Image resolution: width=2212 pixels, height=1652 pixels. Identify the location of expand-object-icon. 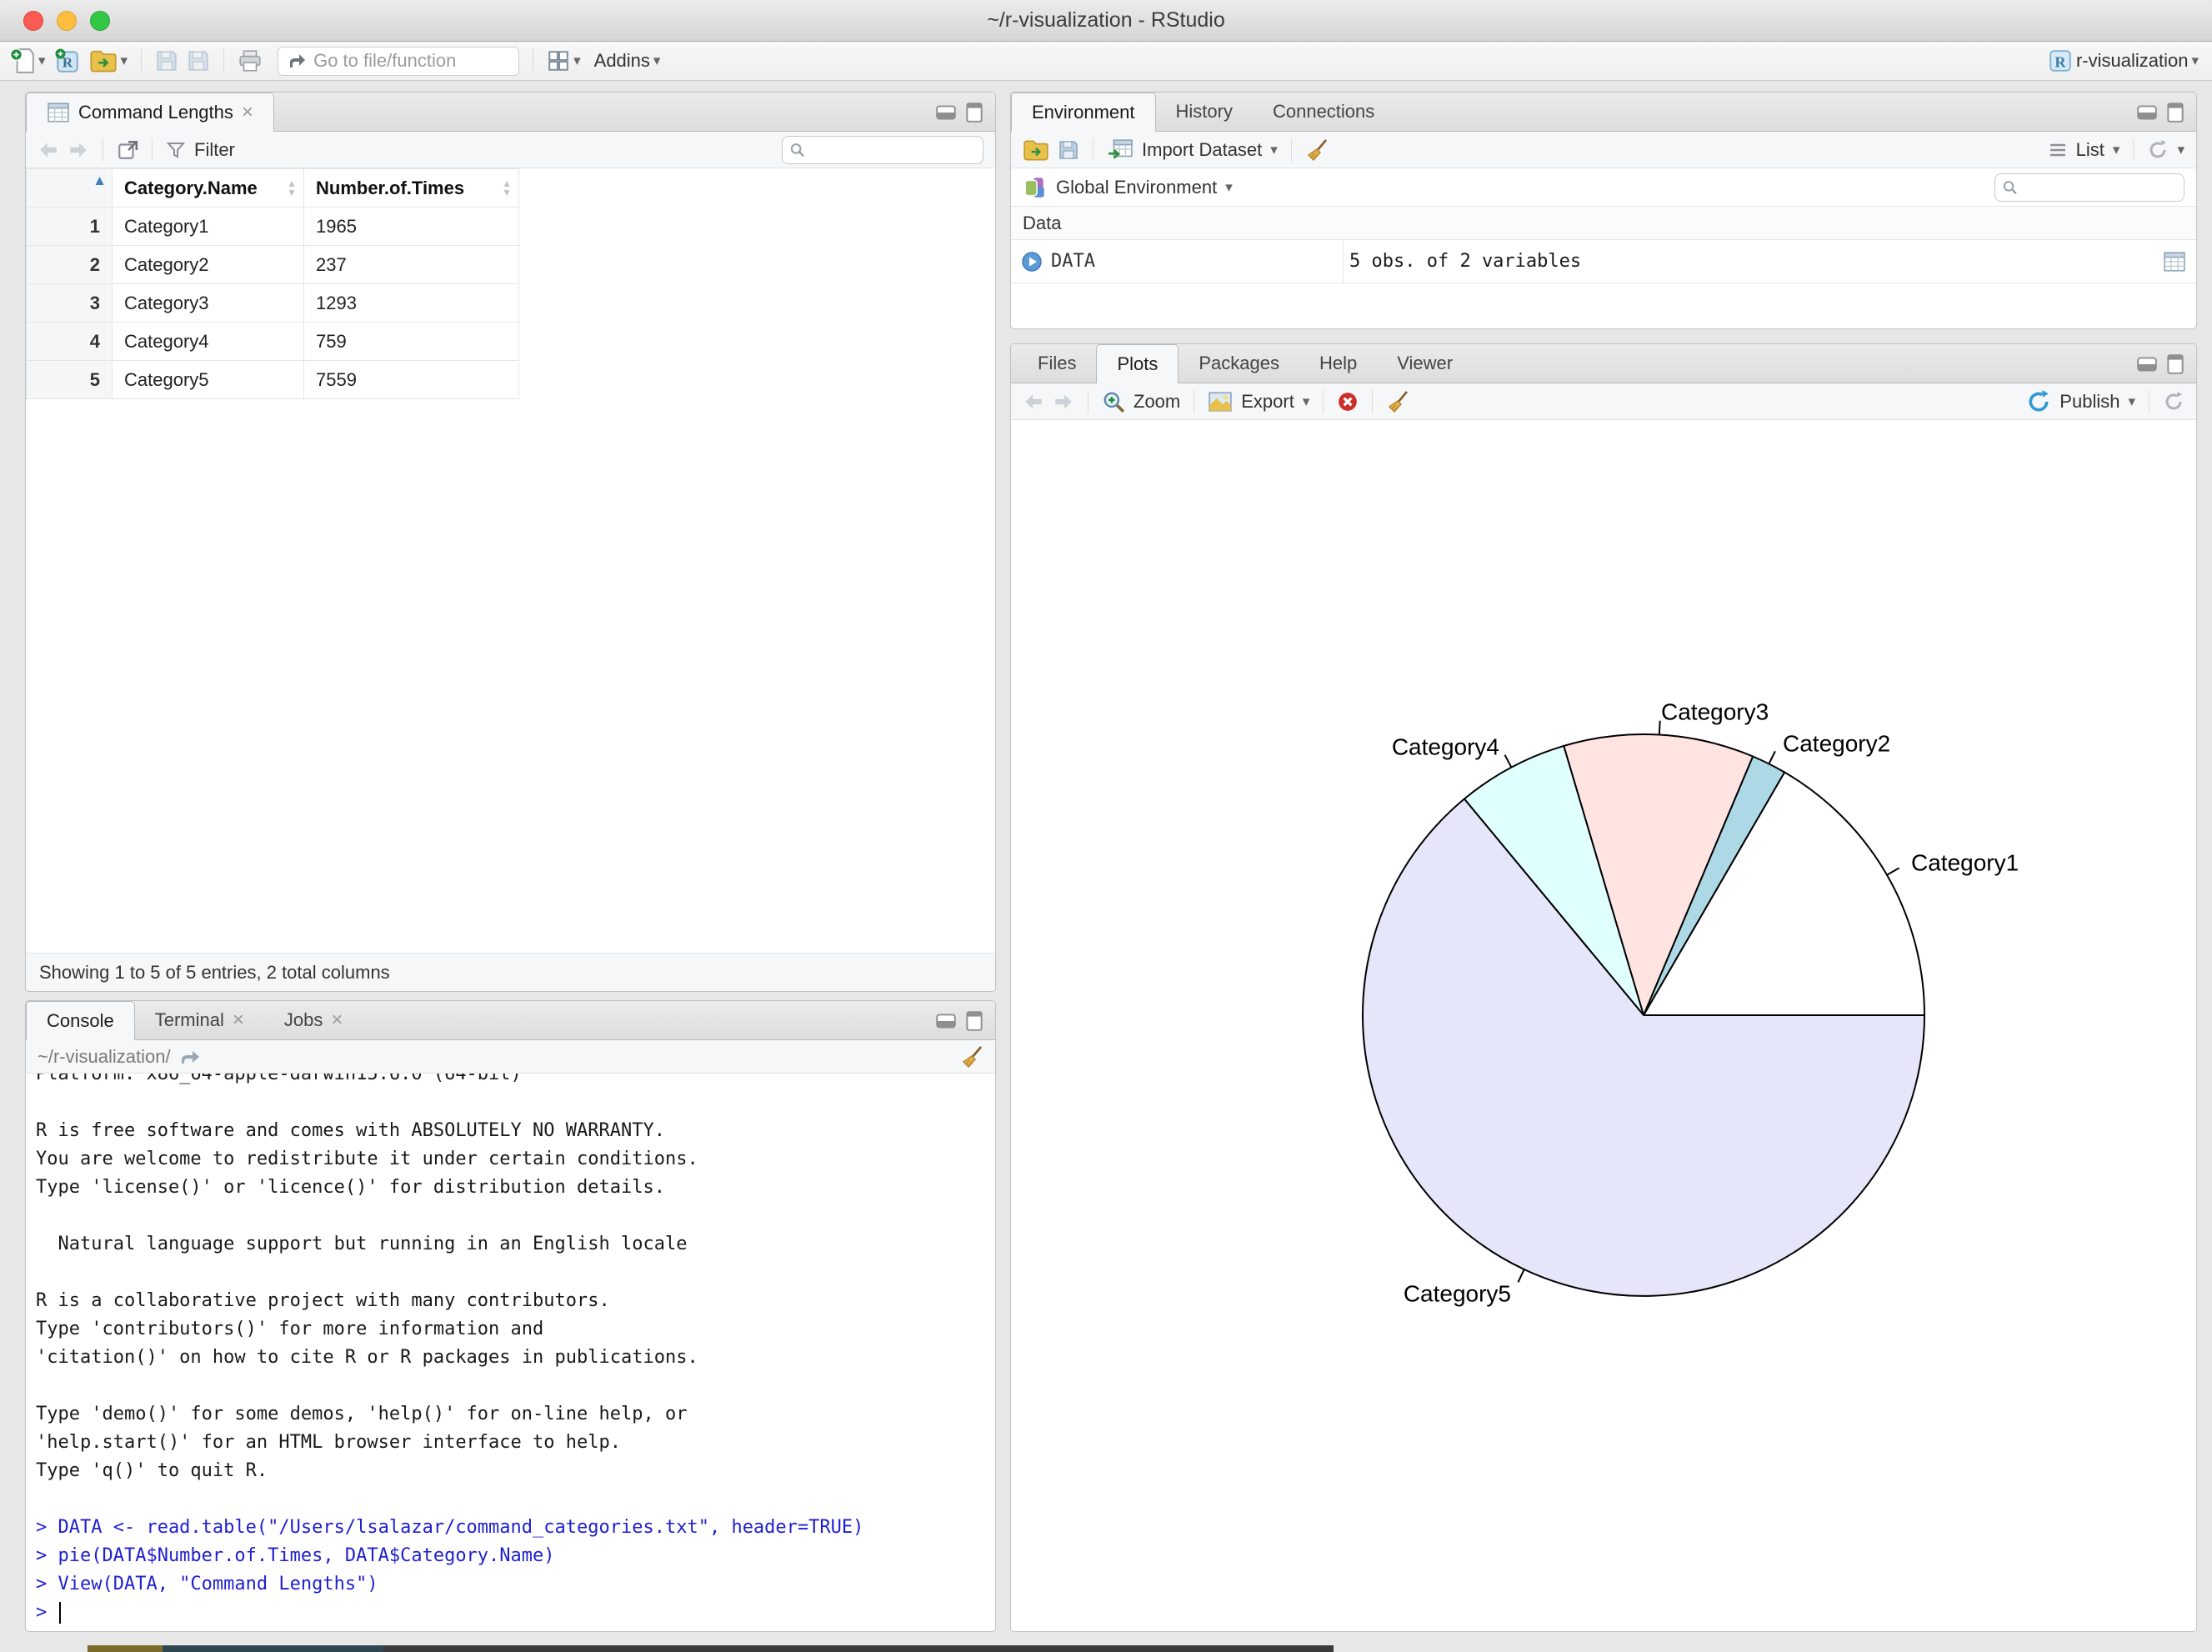
(1032, 262).